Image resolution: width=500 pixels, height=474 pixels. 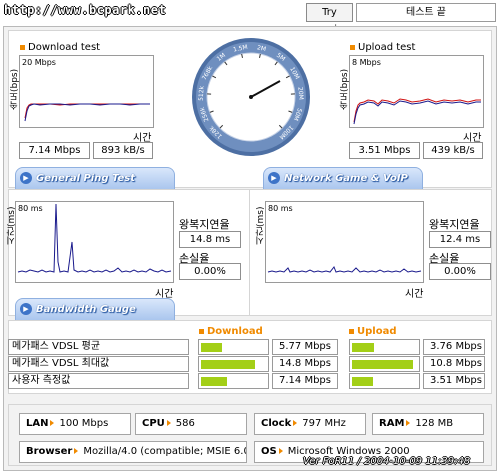 I want to click on cpu-info: CPU 586, so click(x=191, y=424).